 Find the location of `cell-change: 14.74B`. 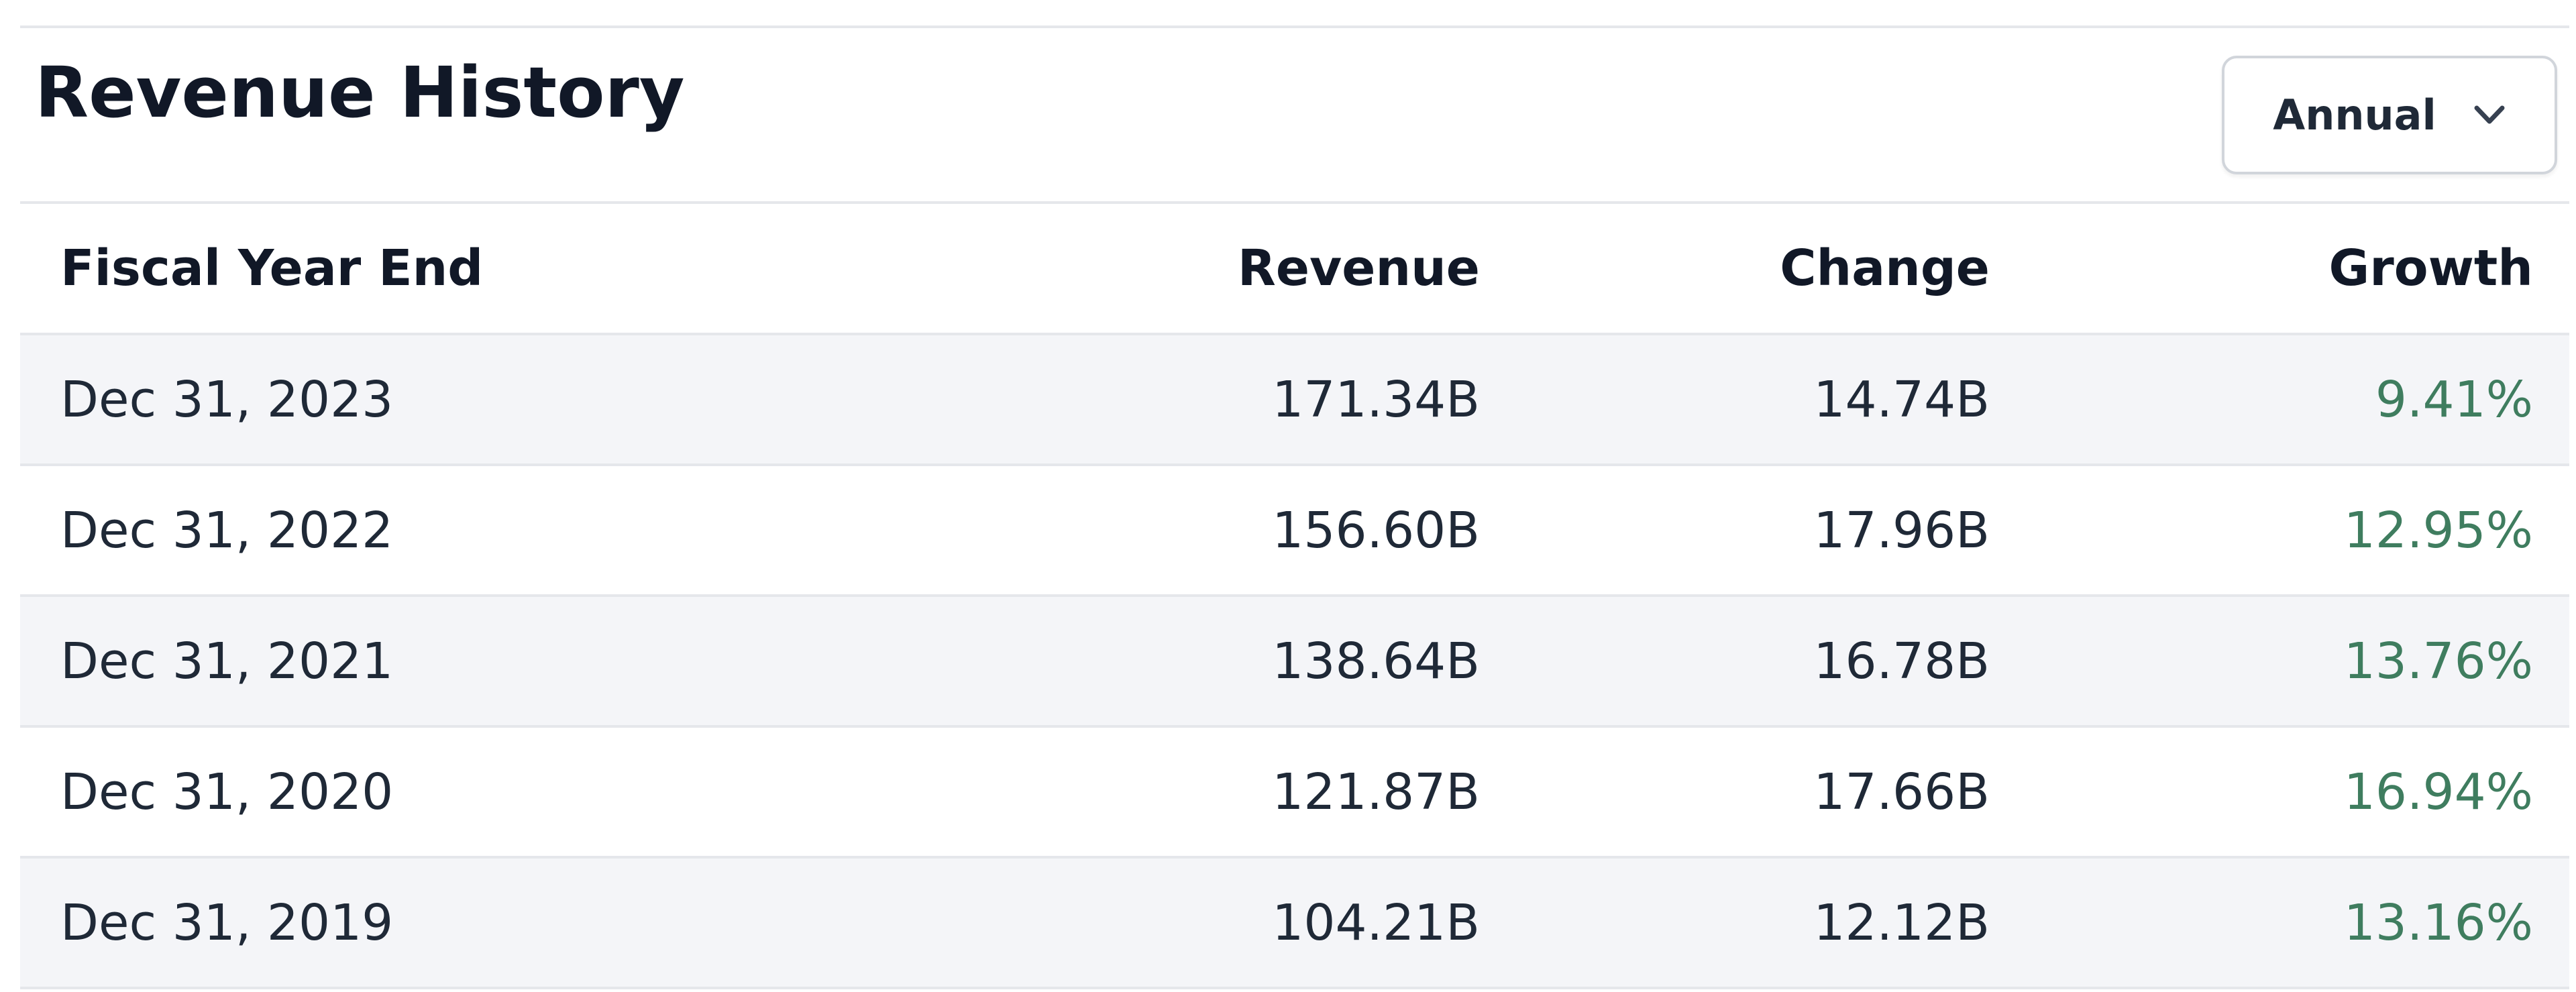

cell-change: 14.74B is located at coordinates (1901, 399).